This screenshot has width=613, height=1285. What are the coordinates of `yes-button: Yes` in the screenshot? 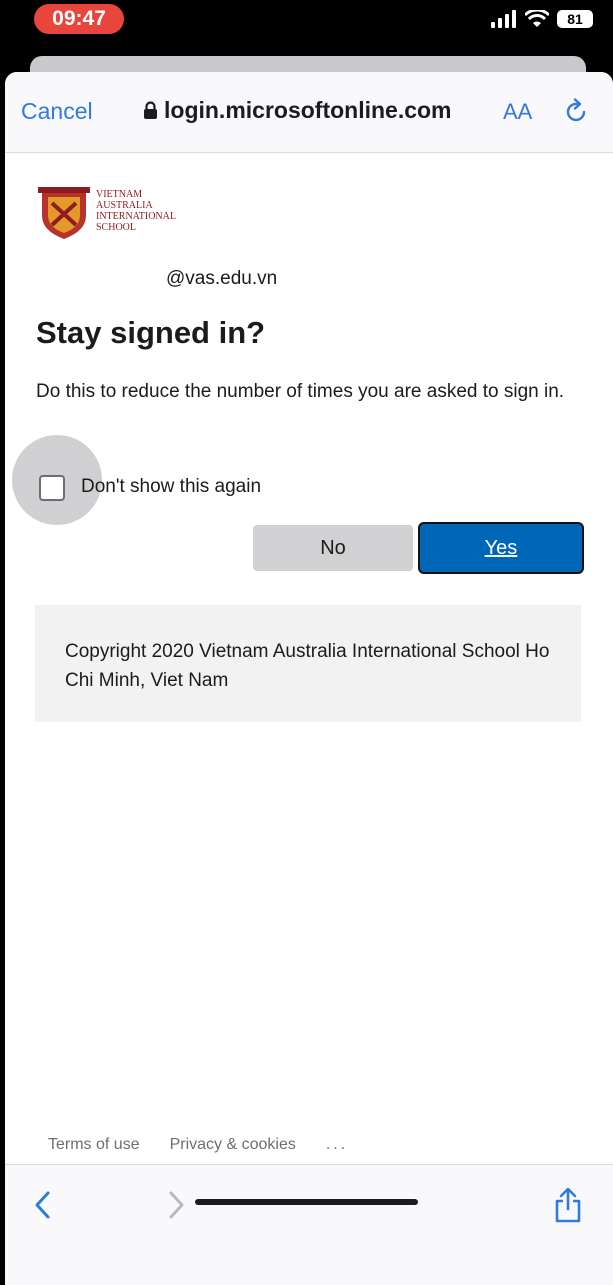 It's located at (501, 548).